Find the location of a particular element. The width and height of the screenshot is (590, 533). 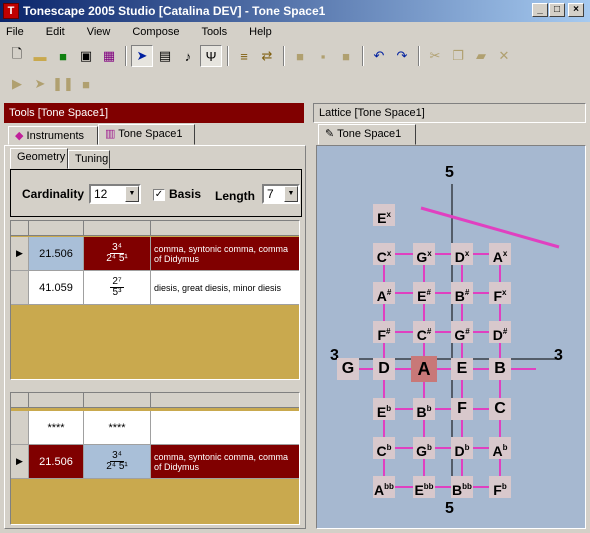

name-cell: diesis, great diesis, minor diesis is located at coordinates (225, 288).